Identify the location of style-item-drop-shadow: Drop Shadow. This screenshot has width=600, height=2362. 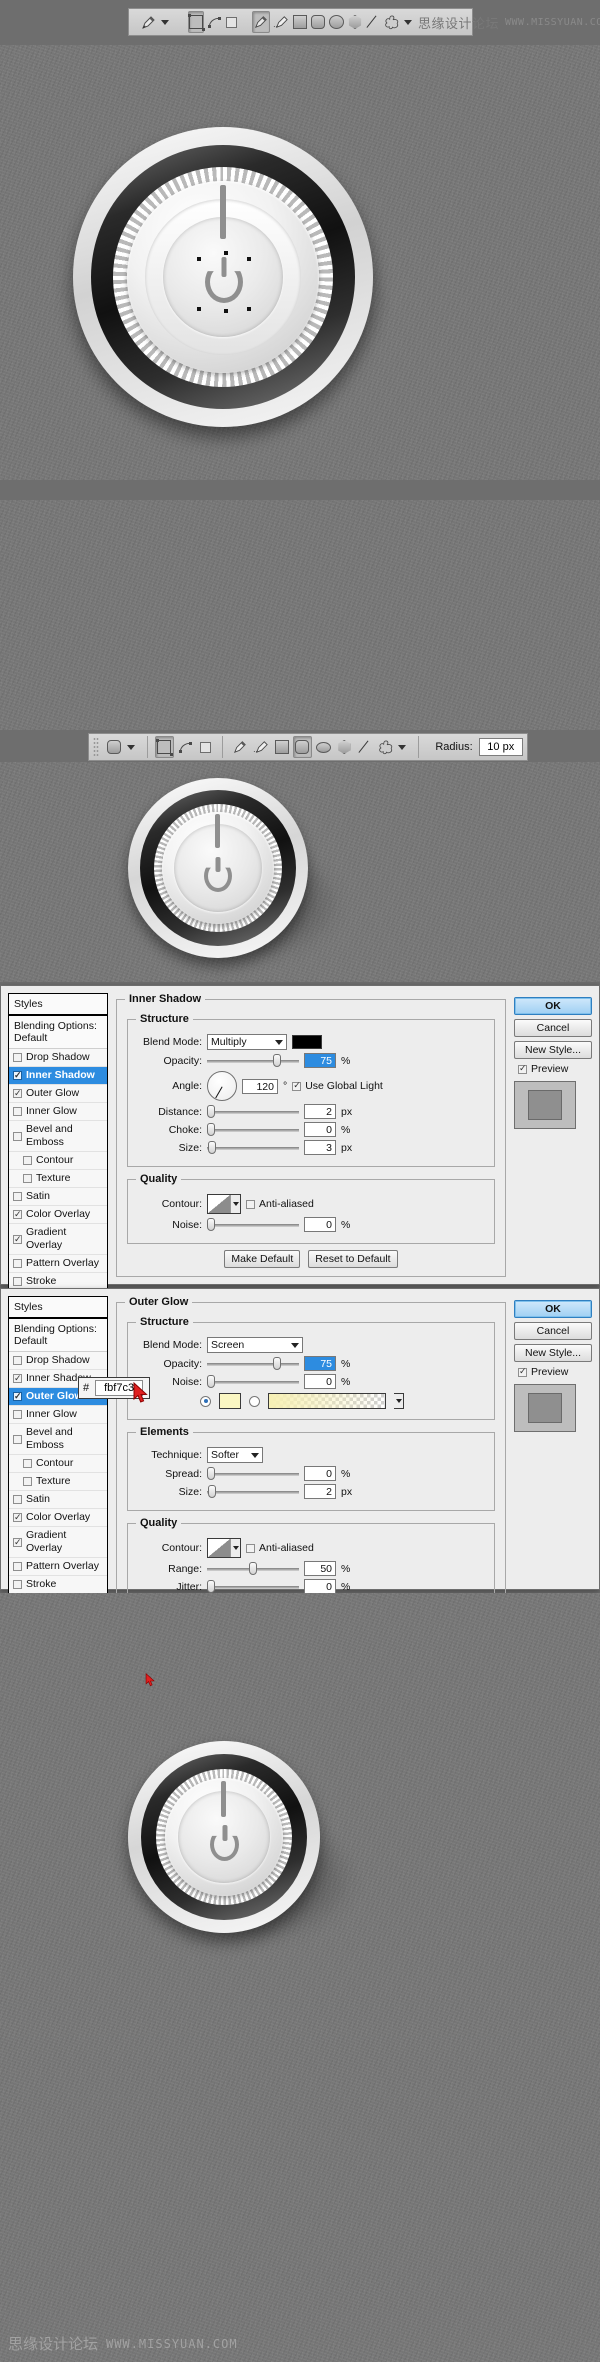
(58, 1361).